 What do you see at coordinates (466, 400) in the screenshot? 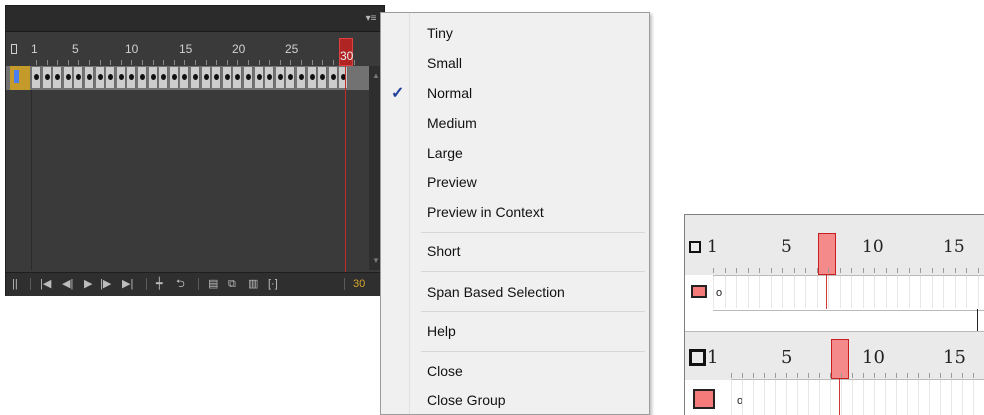
I see `menu-item-close-group: Close Group` at bounding box center [466, 400].